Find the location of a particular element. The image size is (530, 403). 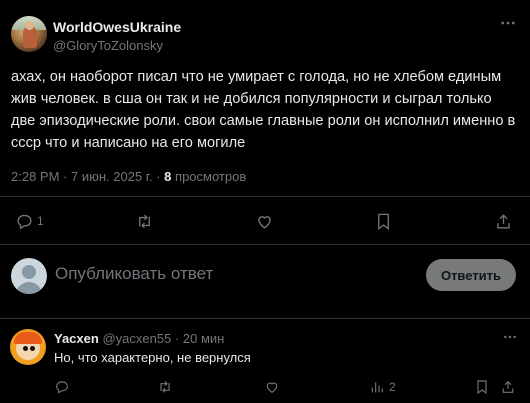

repost-button is located at coordinates (144, 221).